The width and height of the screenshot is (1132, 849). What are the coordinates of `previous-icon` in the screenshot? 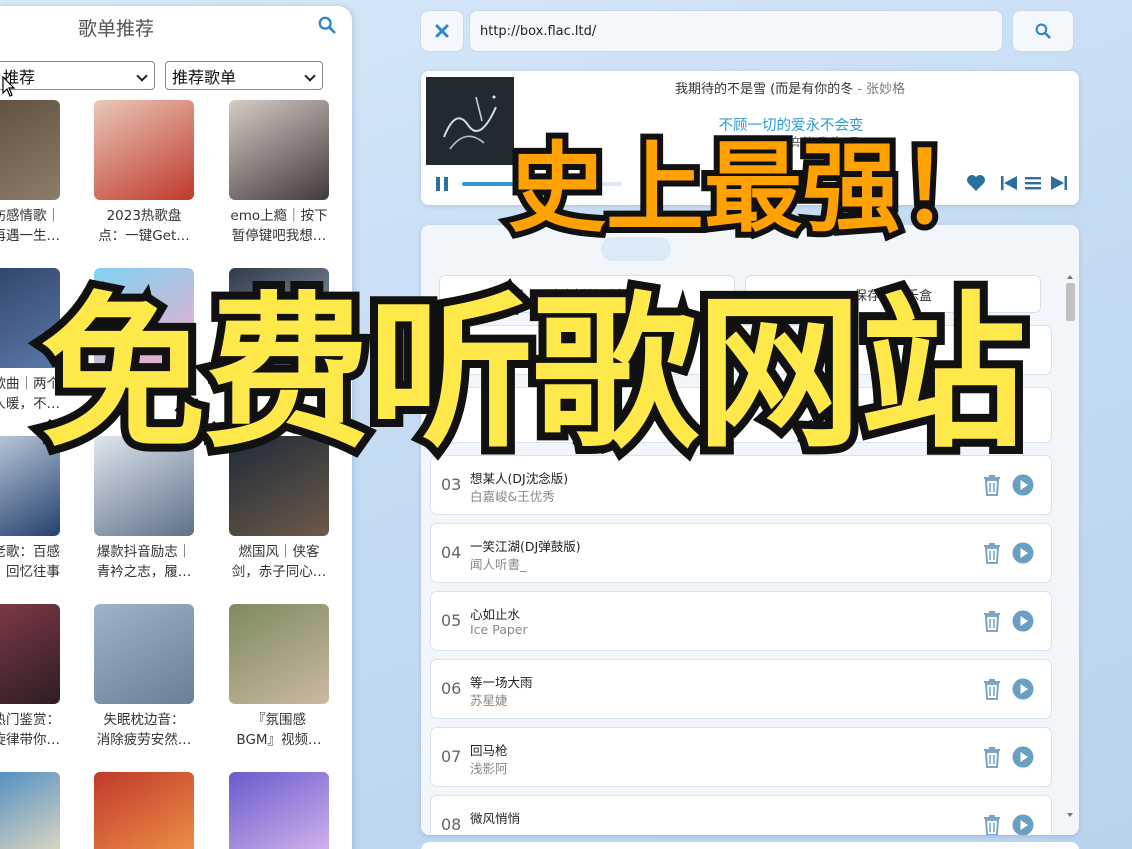 It's located at (1009, 183).